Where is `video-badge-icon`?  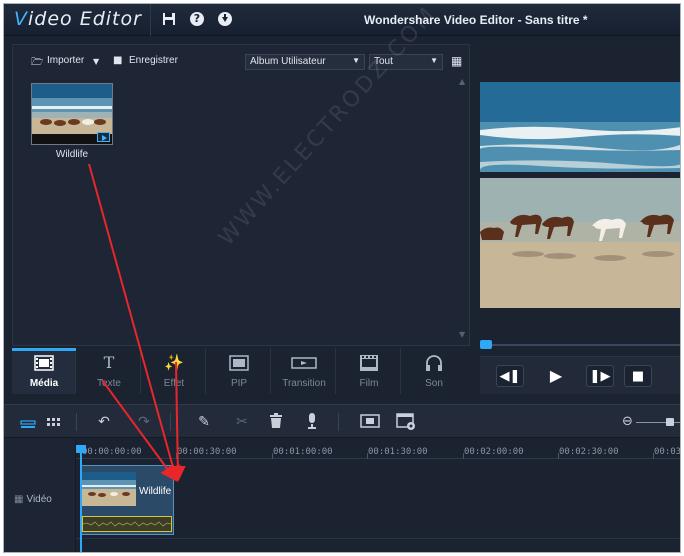 video-badge-icon is located at coordinates (103, 137).